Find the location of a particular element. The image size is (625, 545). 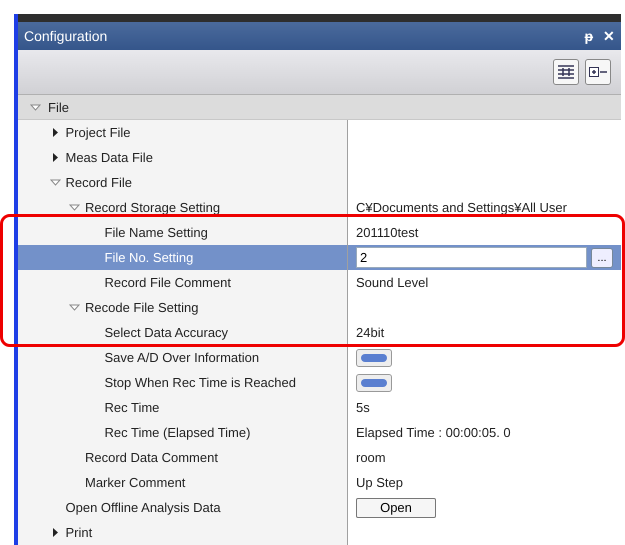

categorized-view-button is located at coordinates (566, 72).